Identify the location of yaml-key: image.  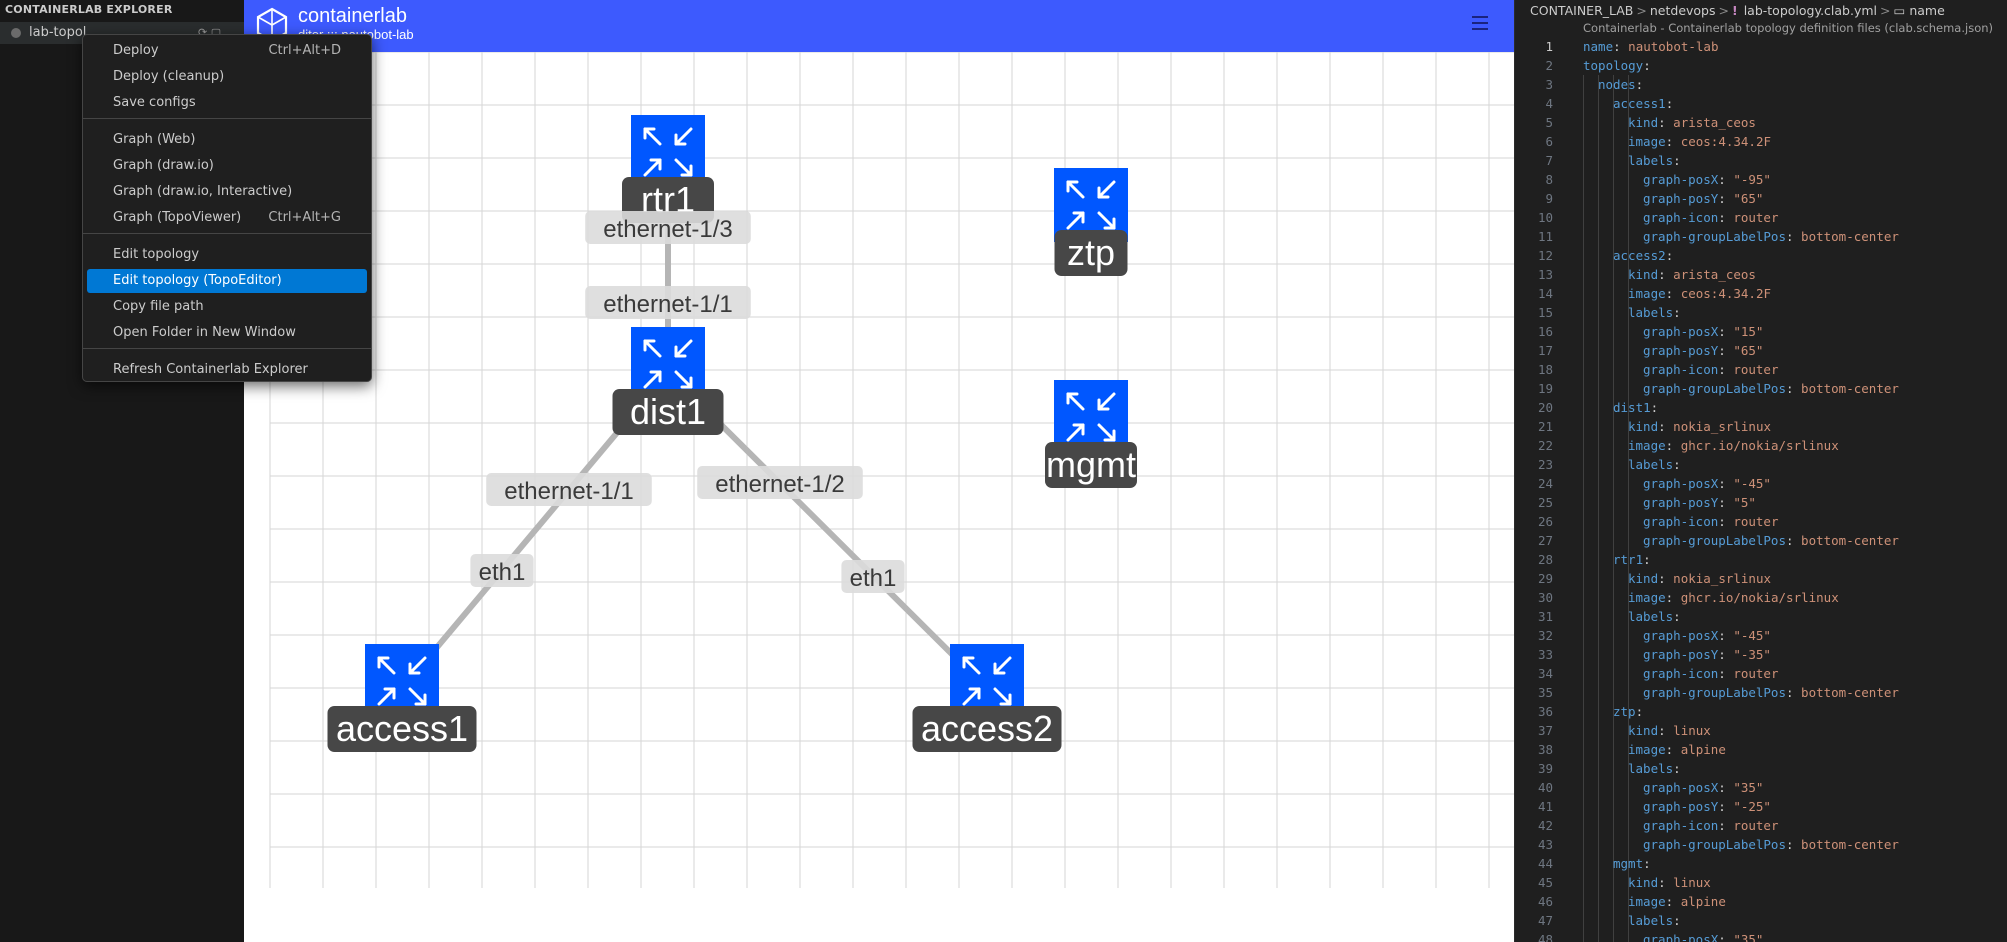
(1647, 293).